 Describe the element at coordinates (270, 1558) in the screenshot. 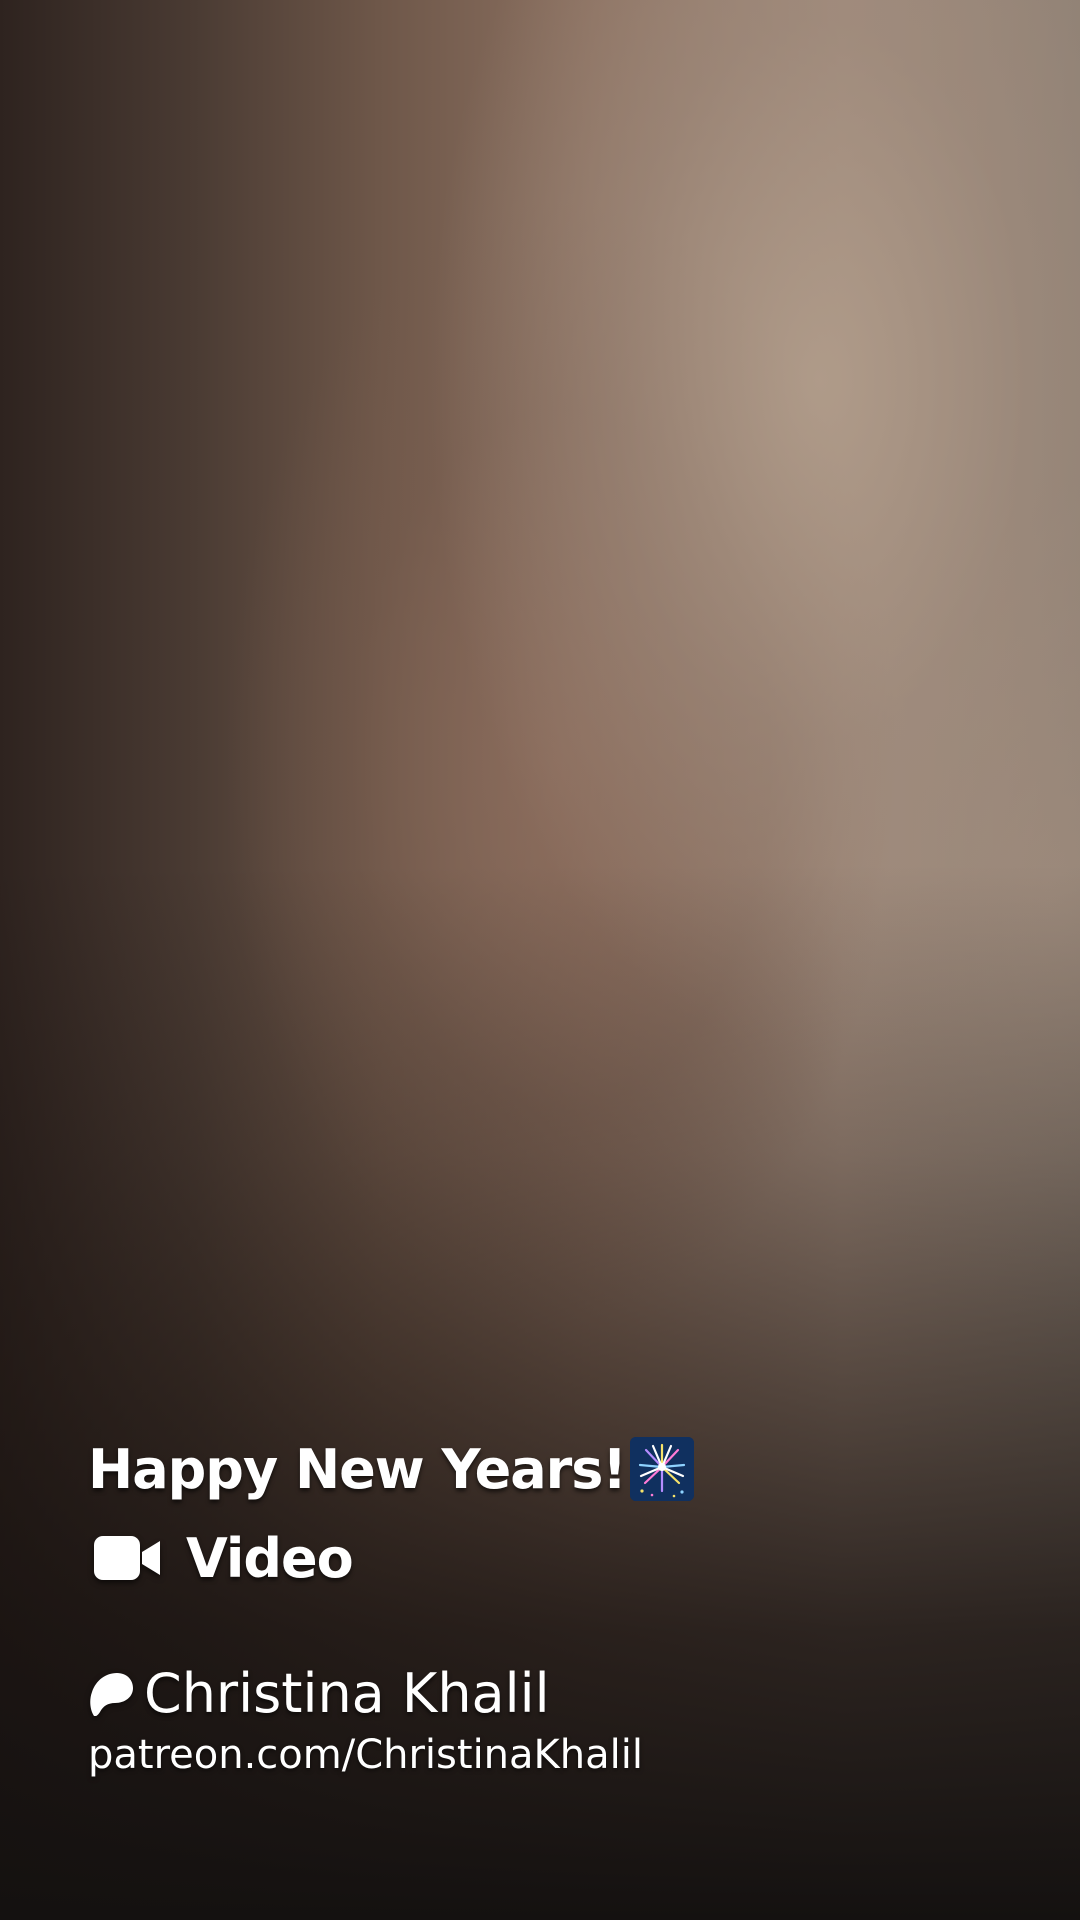

I see `post-type-label: Video` at that location.